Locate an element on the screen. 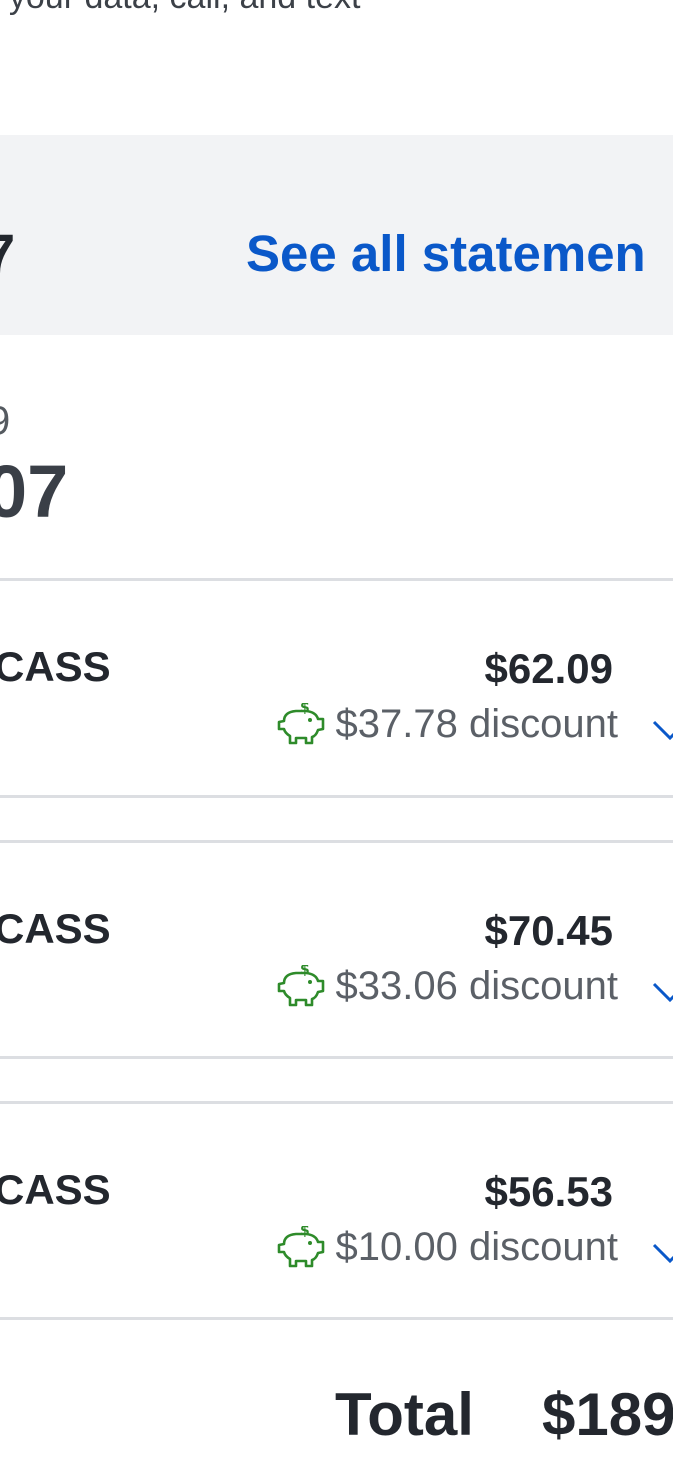  line-price: $70.45 is located at coordinates (548, 930).